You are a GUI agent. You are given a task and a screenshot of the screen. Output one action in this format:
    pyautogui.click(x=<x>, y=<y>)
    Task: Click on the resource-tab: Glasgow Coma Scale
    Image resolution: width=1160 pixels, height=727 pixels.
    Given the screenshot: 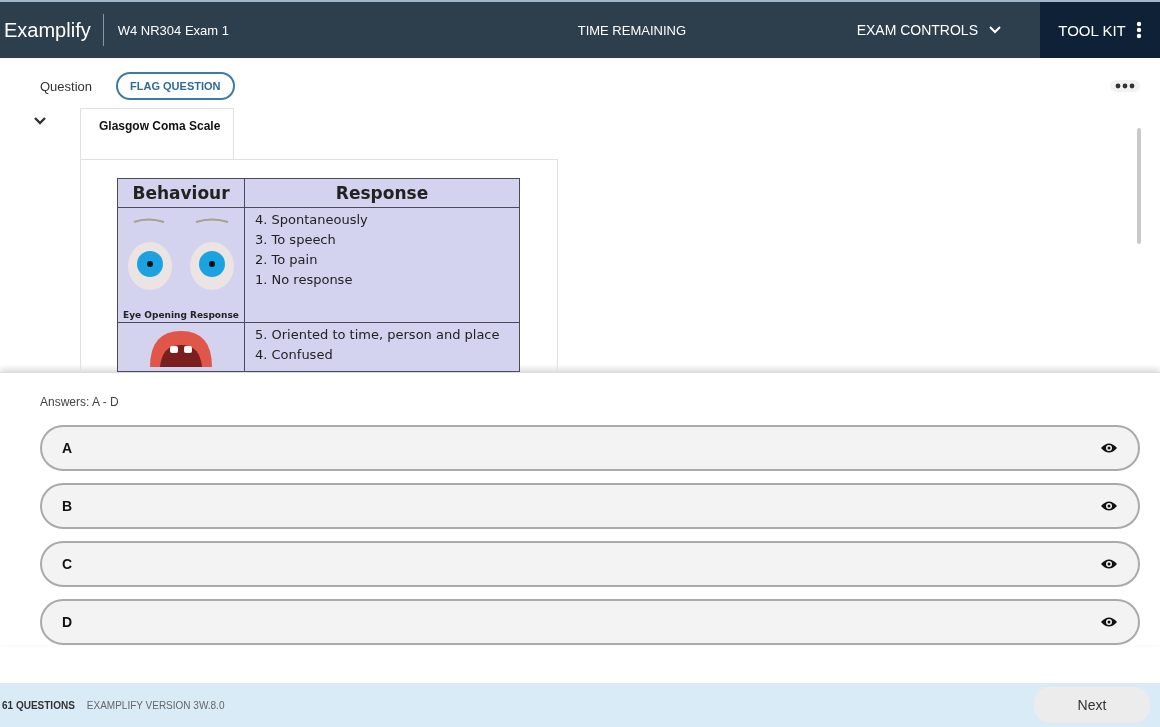 What is the action you would take?
    pyautogui.click(x=157, y=133)
    